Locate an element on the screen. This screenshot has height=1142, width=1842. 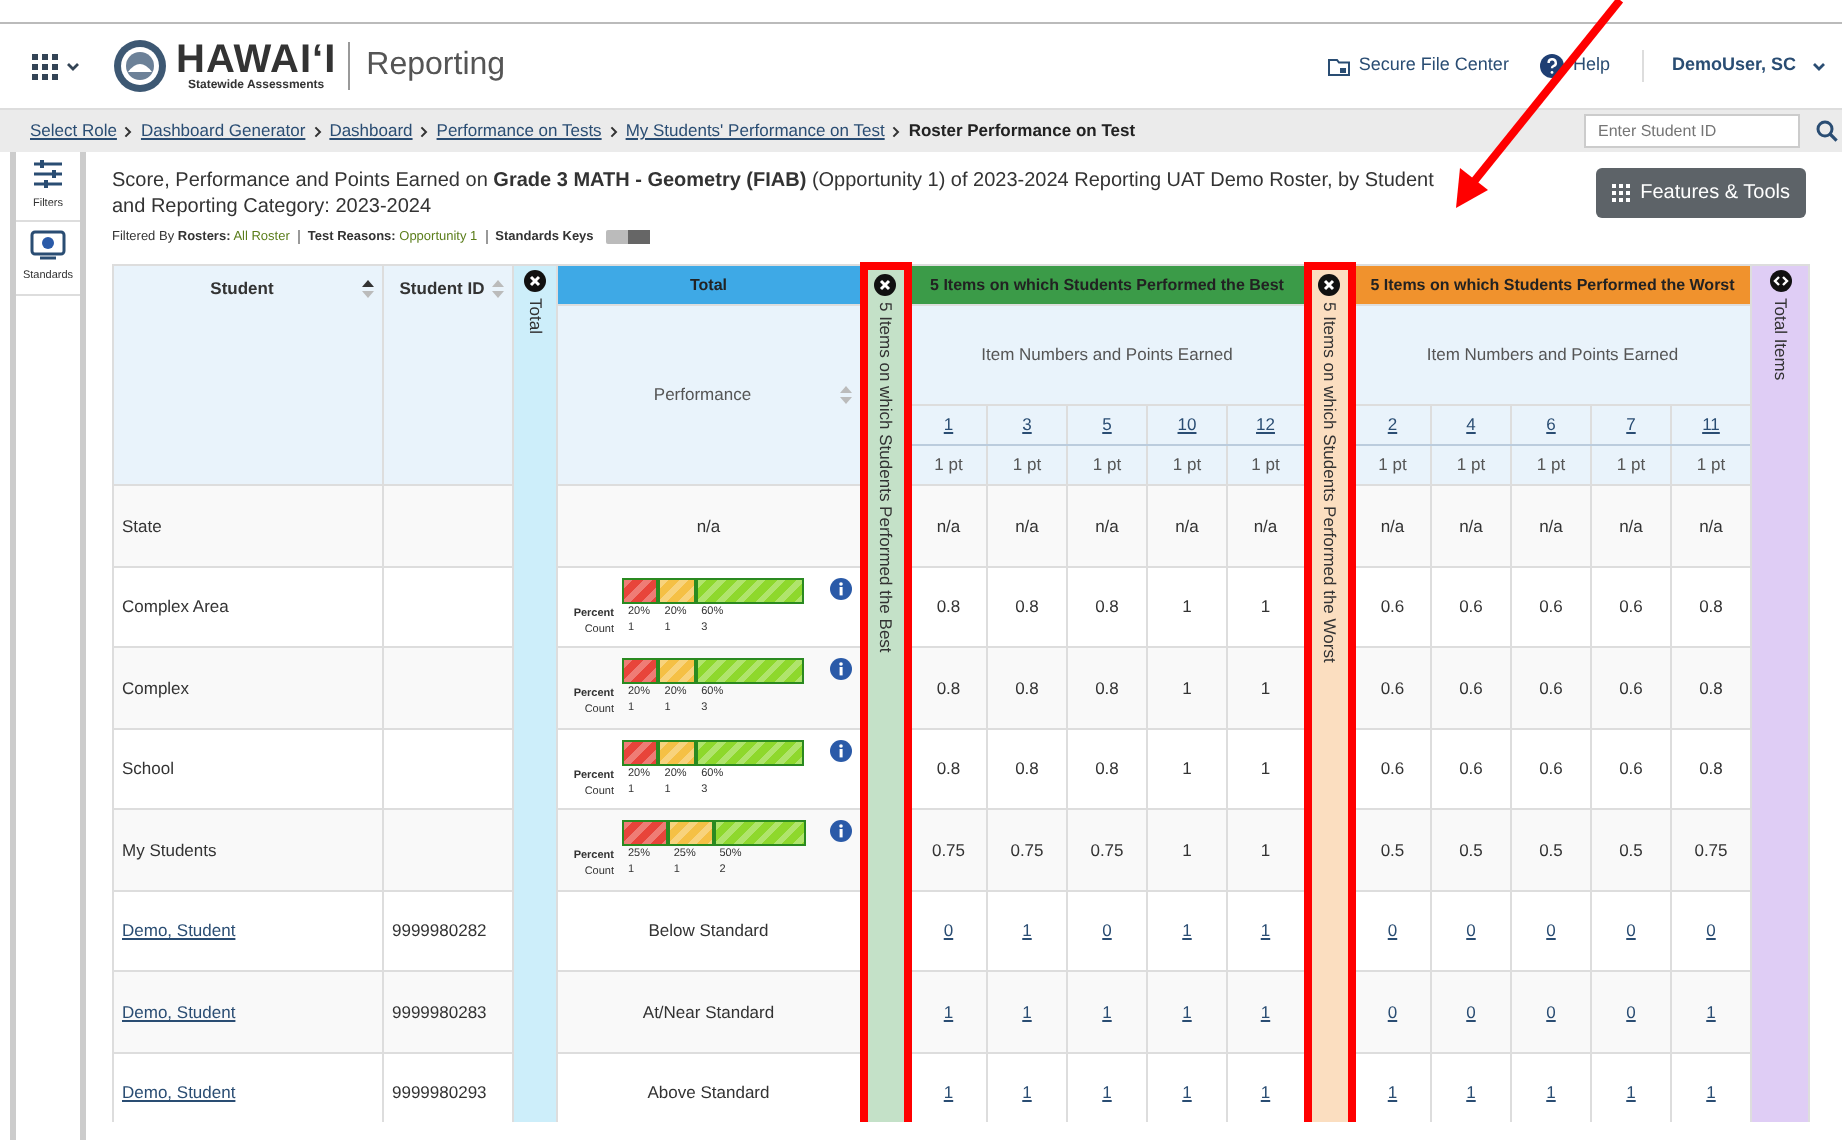
item-number-link: 10 is located at coordinates (1187, 424).